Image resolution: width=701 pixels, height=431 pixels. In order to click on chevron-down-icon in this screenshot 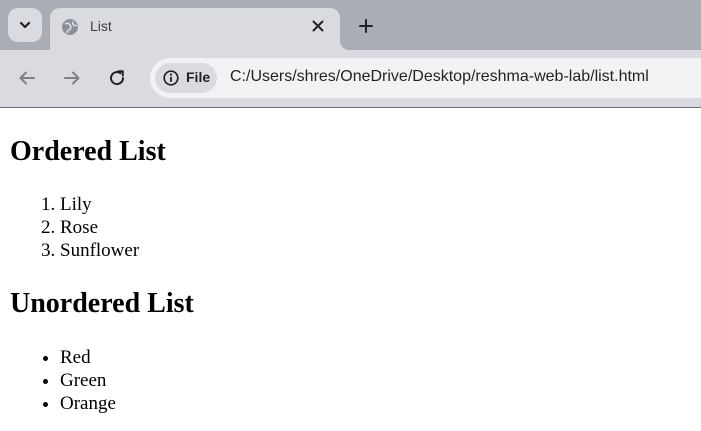, I will do `click(25, 25)`.